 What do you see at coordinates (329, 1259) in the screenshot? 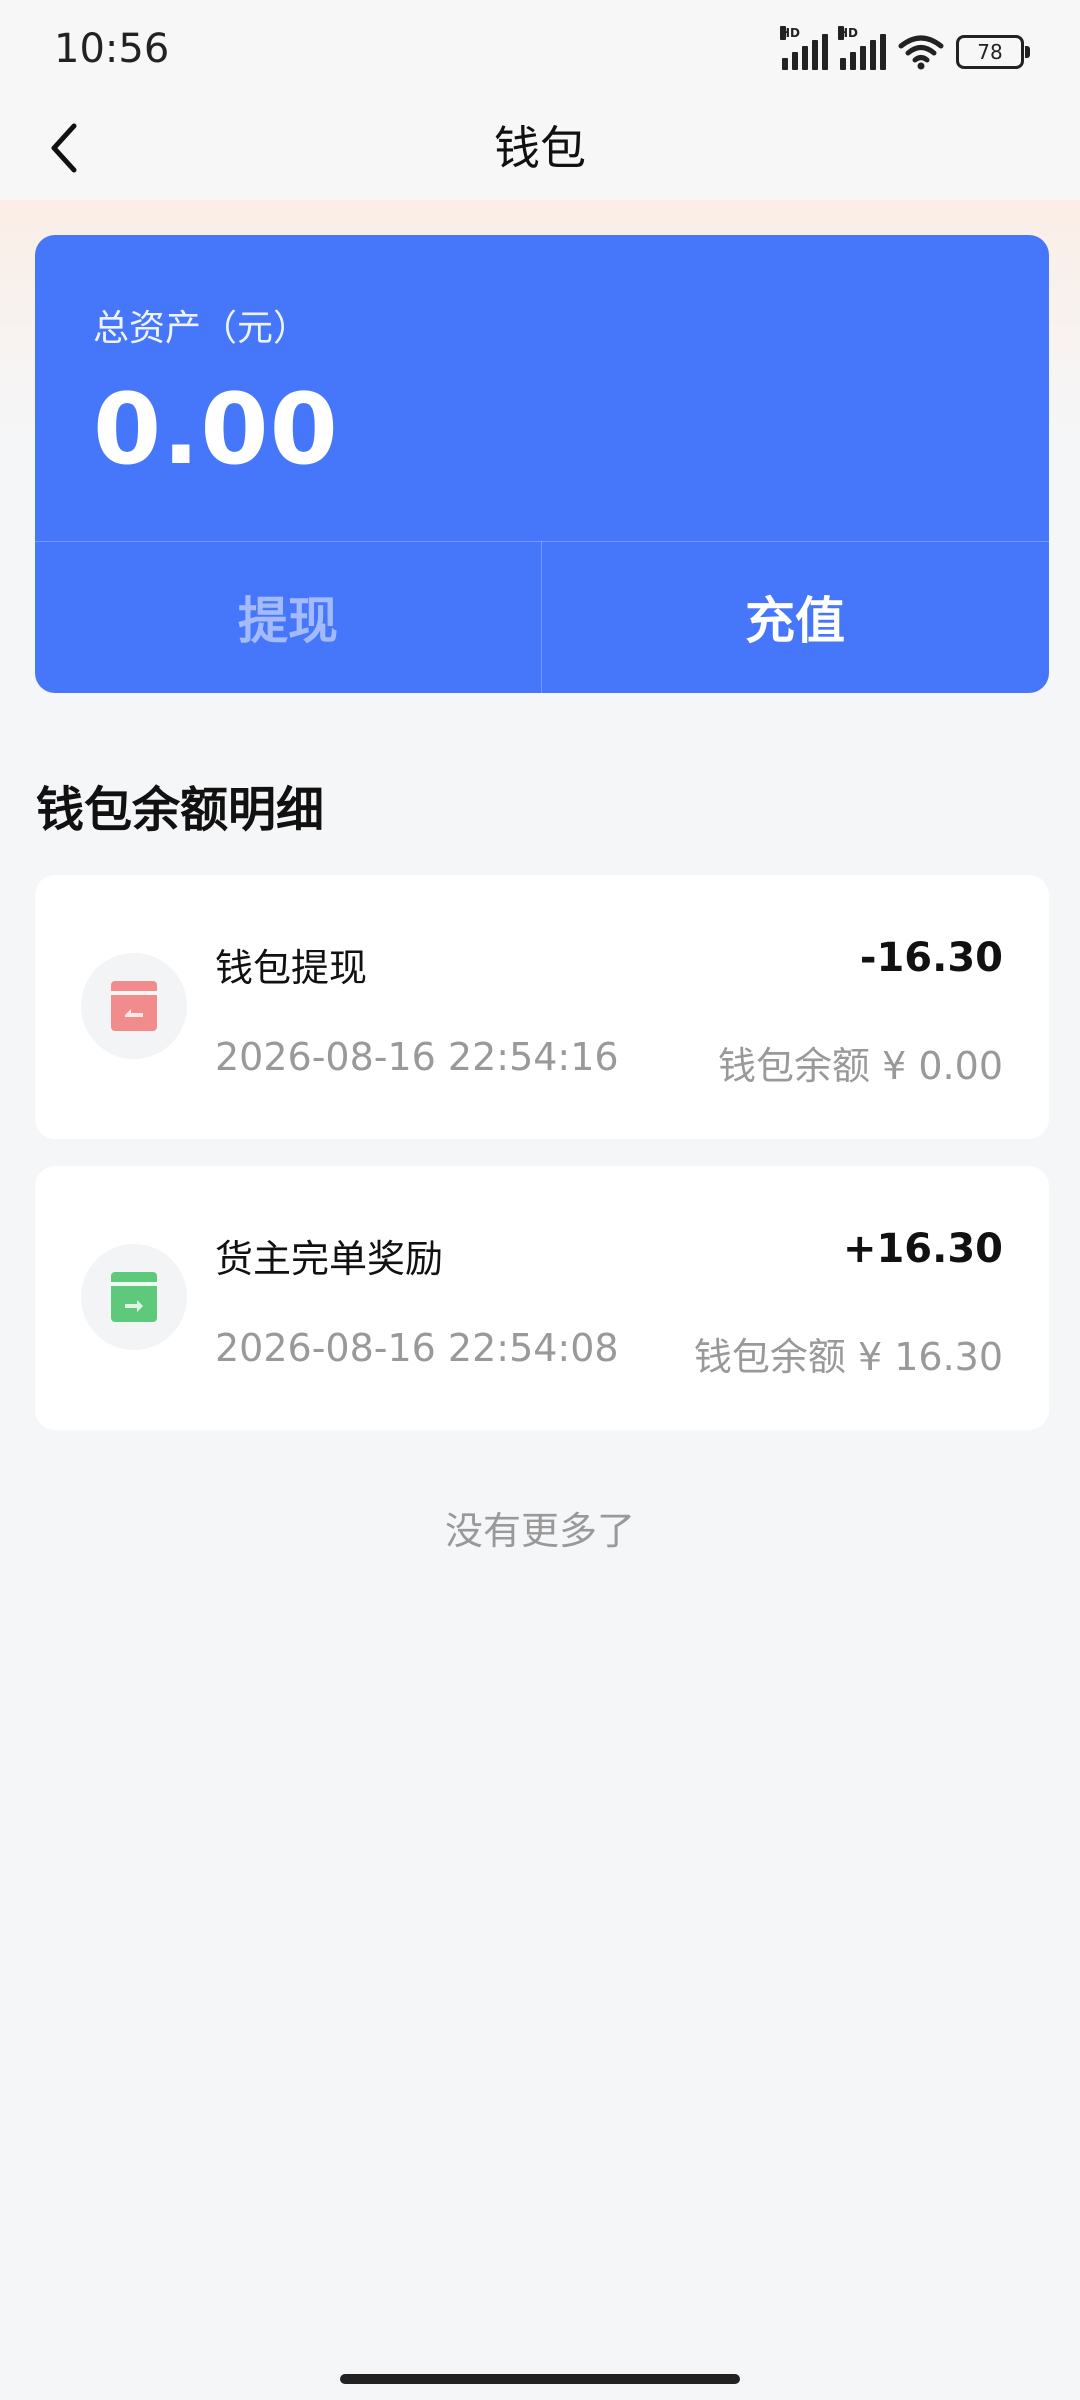
I see `record-title: 货主完单奖励` at bounding box center [329, 1259].